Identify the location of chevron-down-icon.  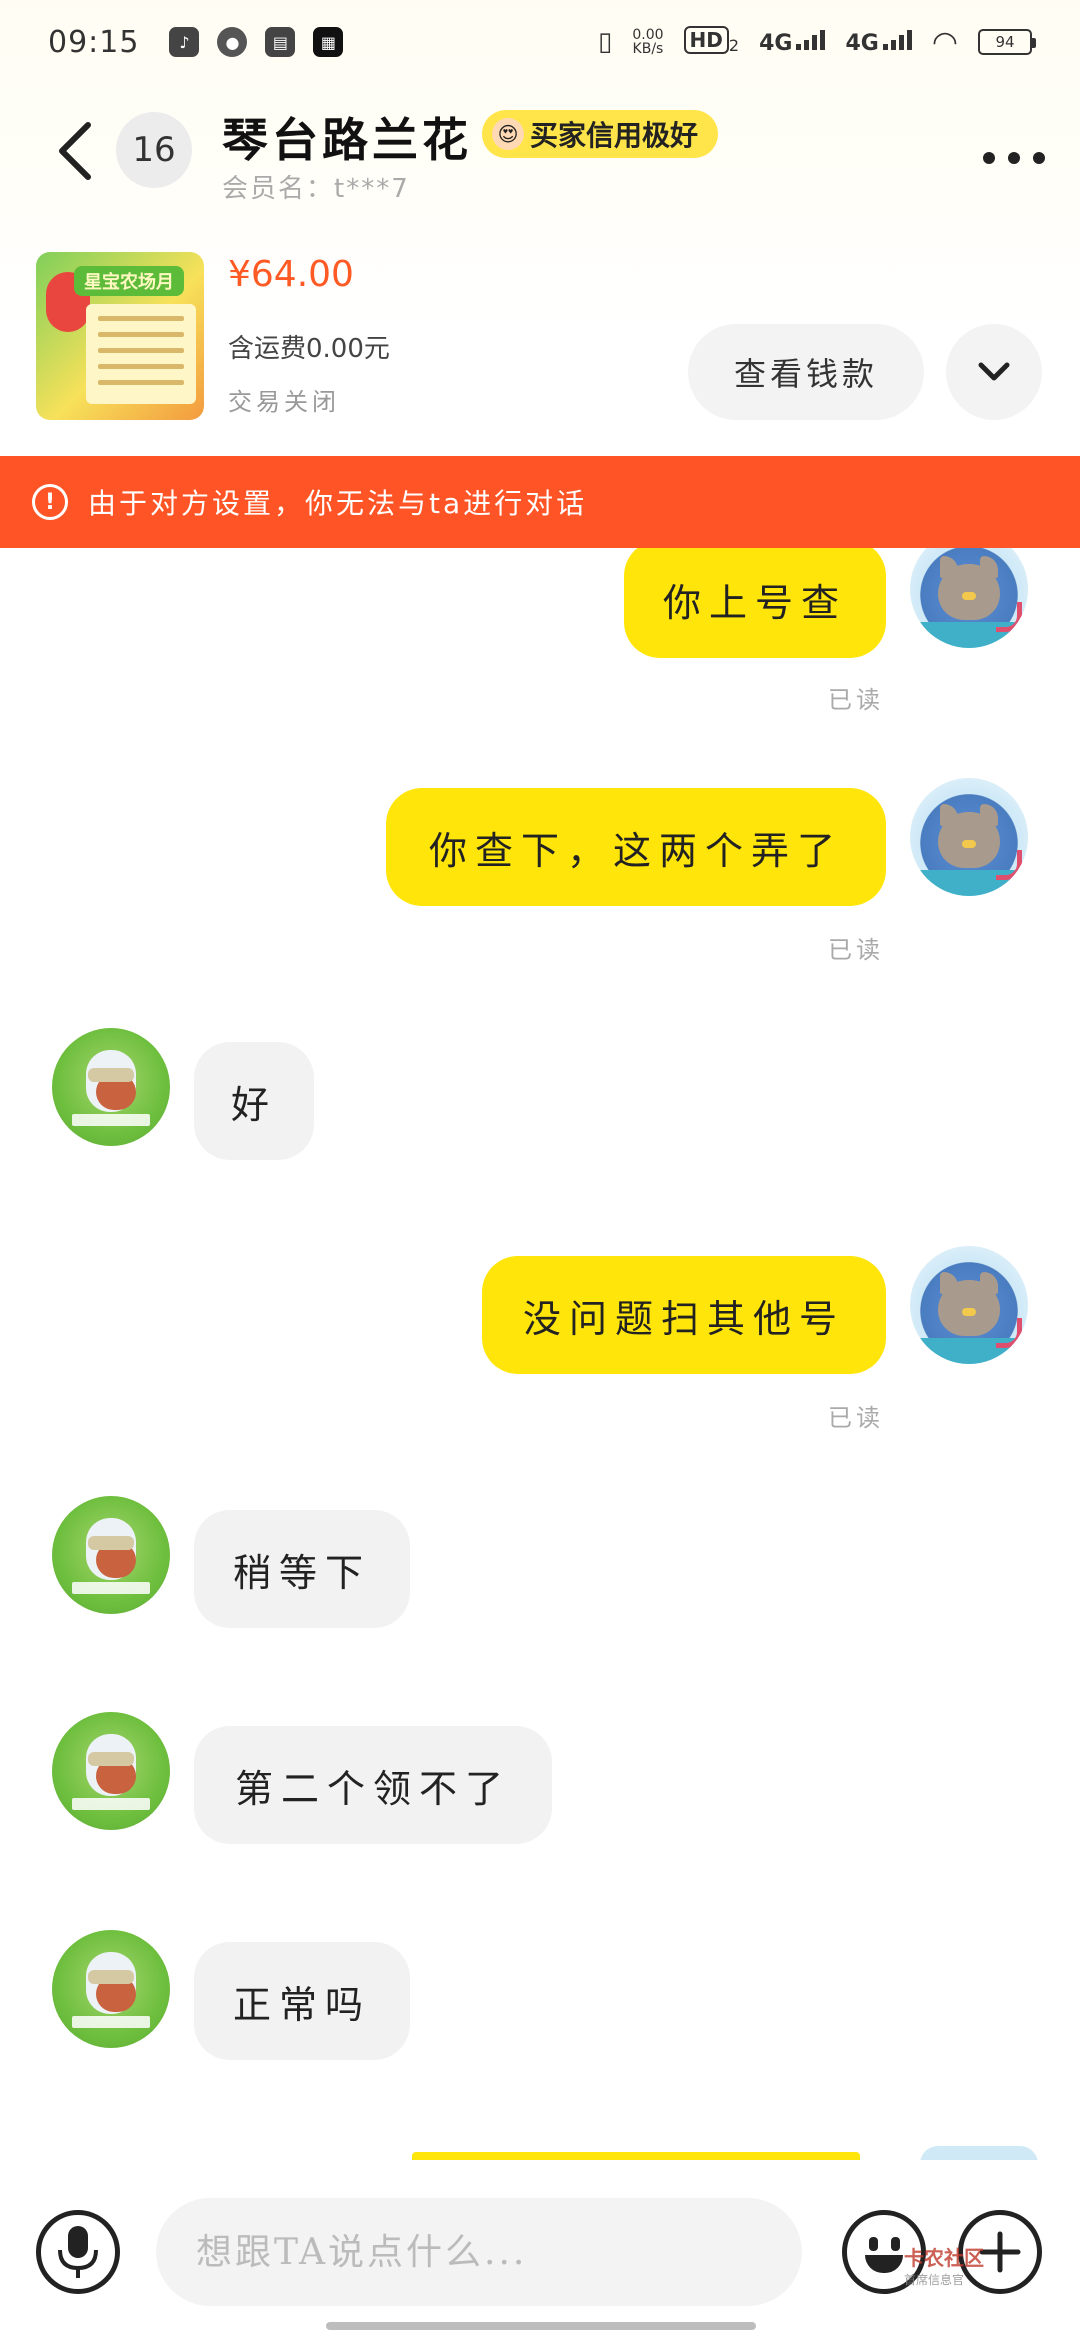
(994, 371).